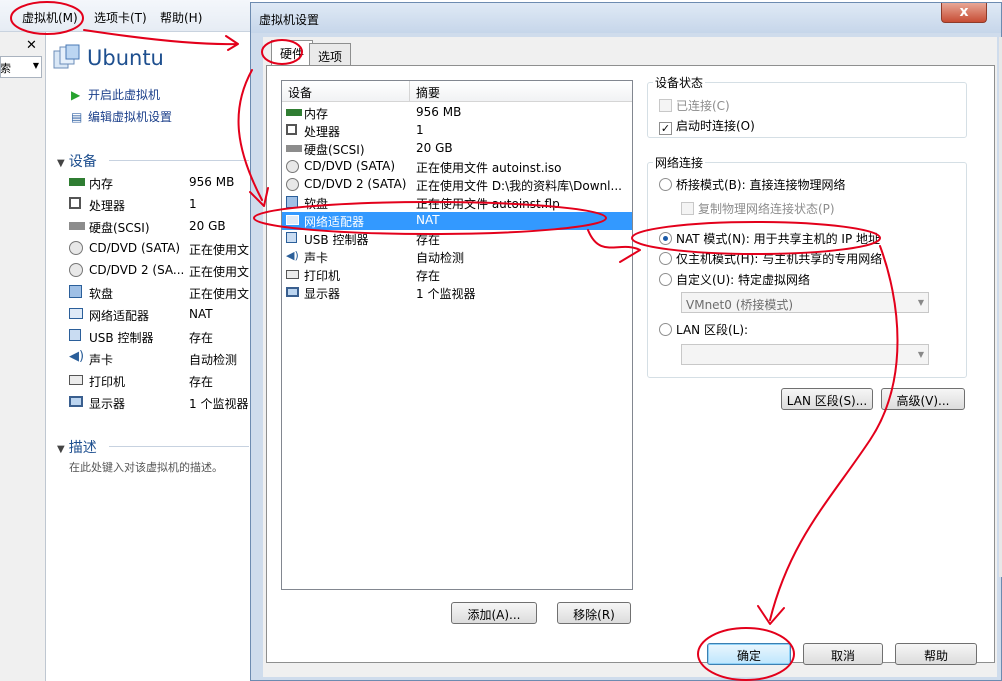  Describe the element at coordinates (159, 316) in the screenshot. I see `device-row-network: 网络适配器 NAT` at that location.